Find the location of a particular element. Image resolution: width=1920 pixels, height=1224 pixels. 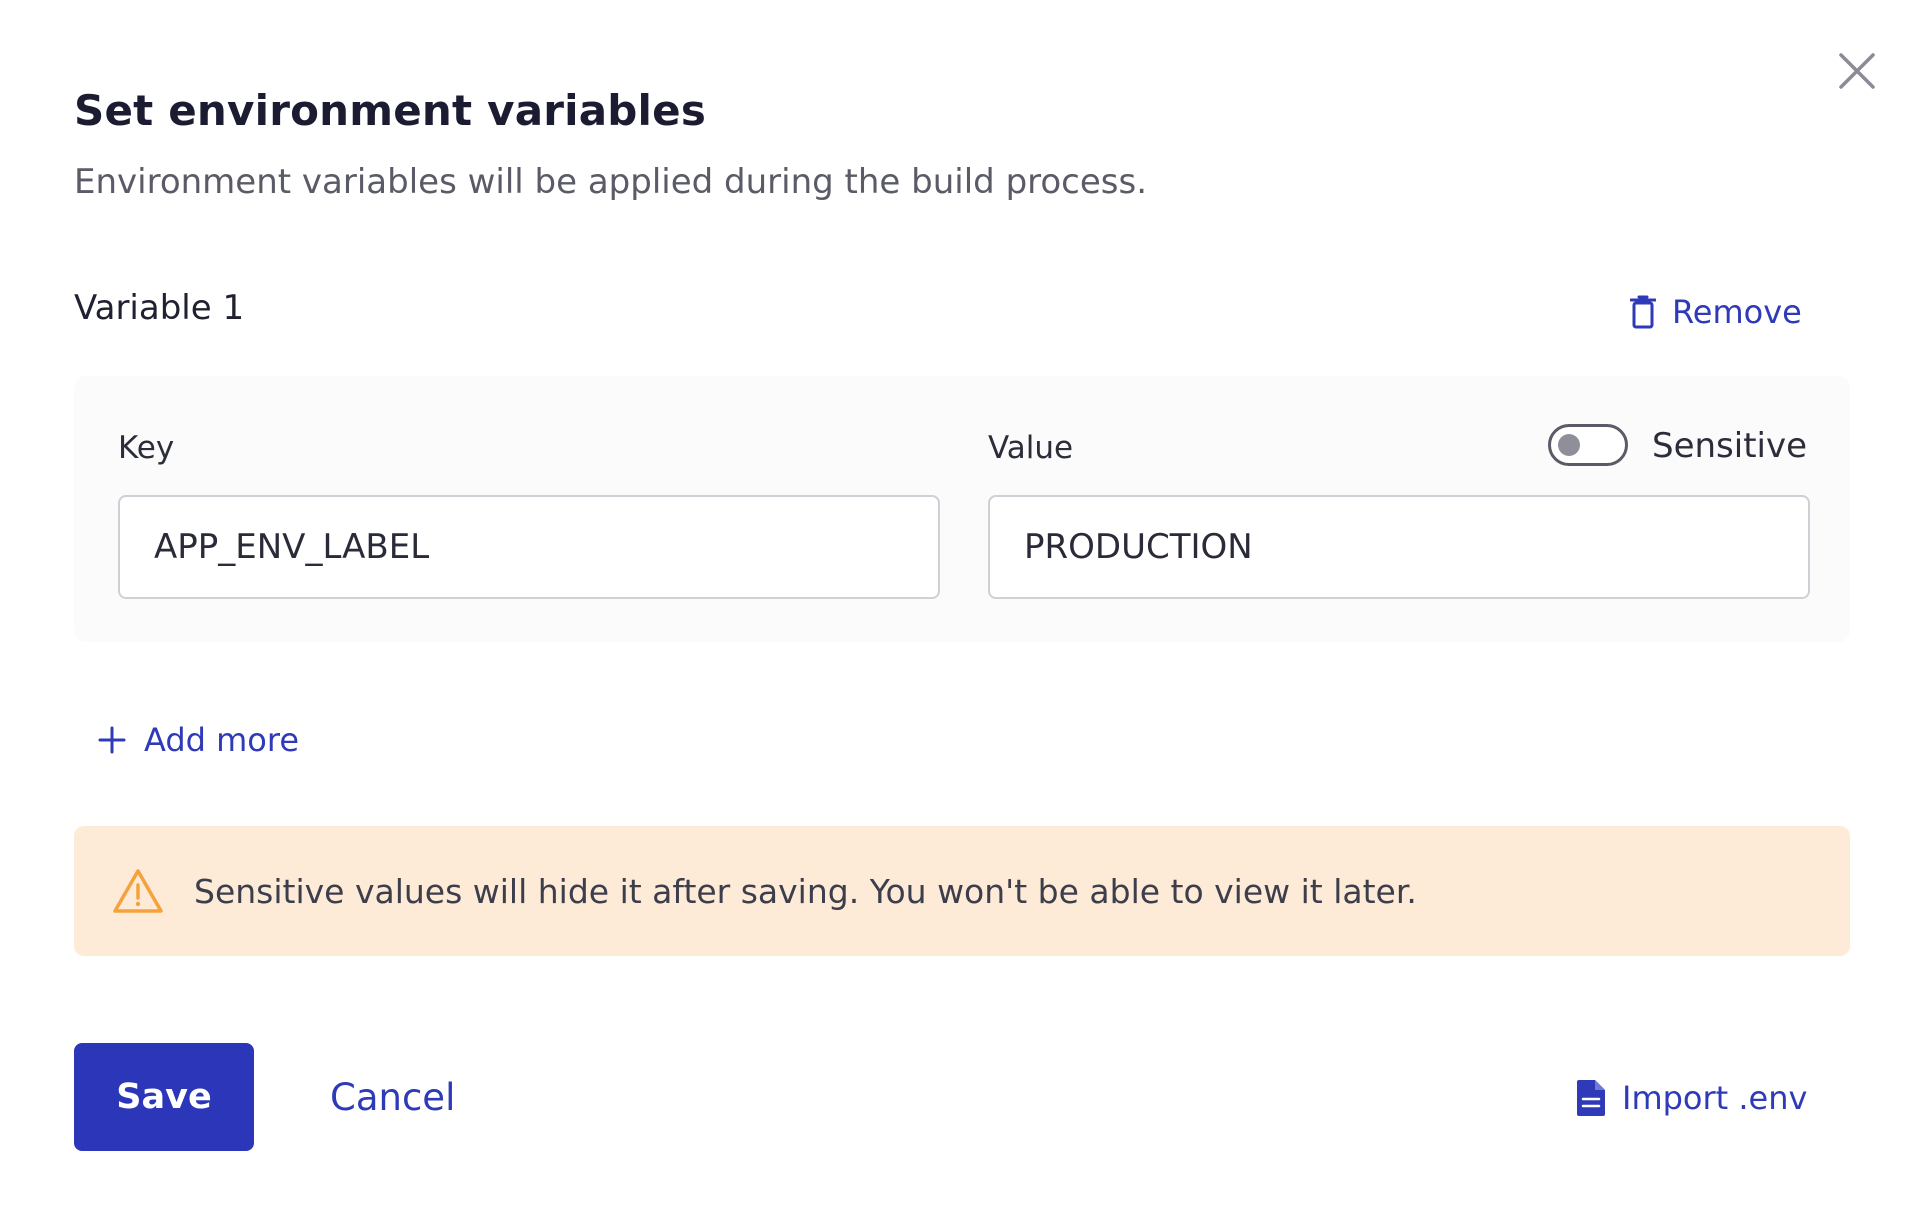

value-input is located at coordinates (1399, 547).